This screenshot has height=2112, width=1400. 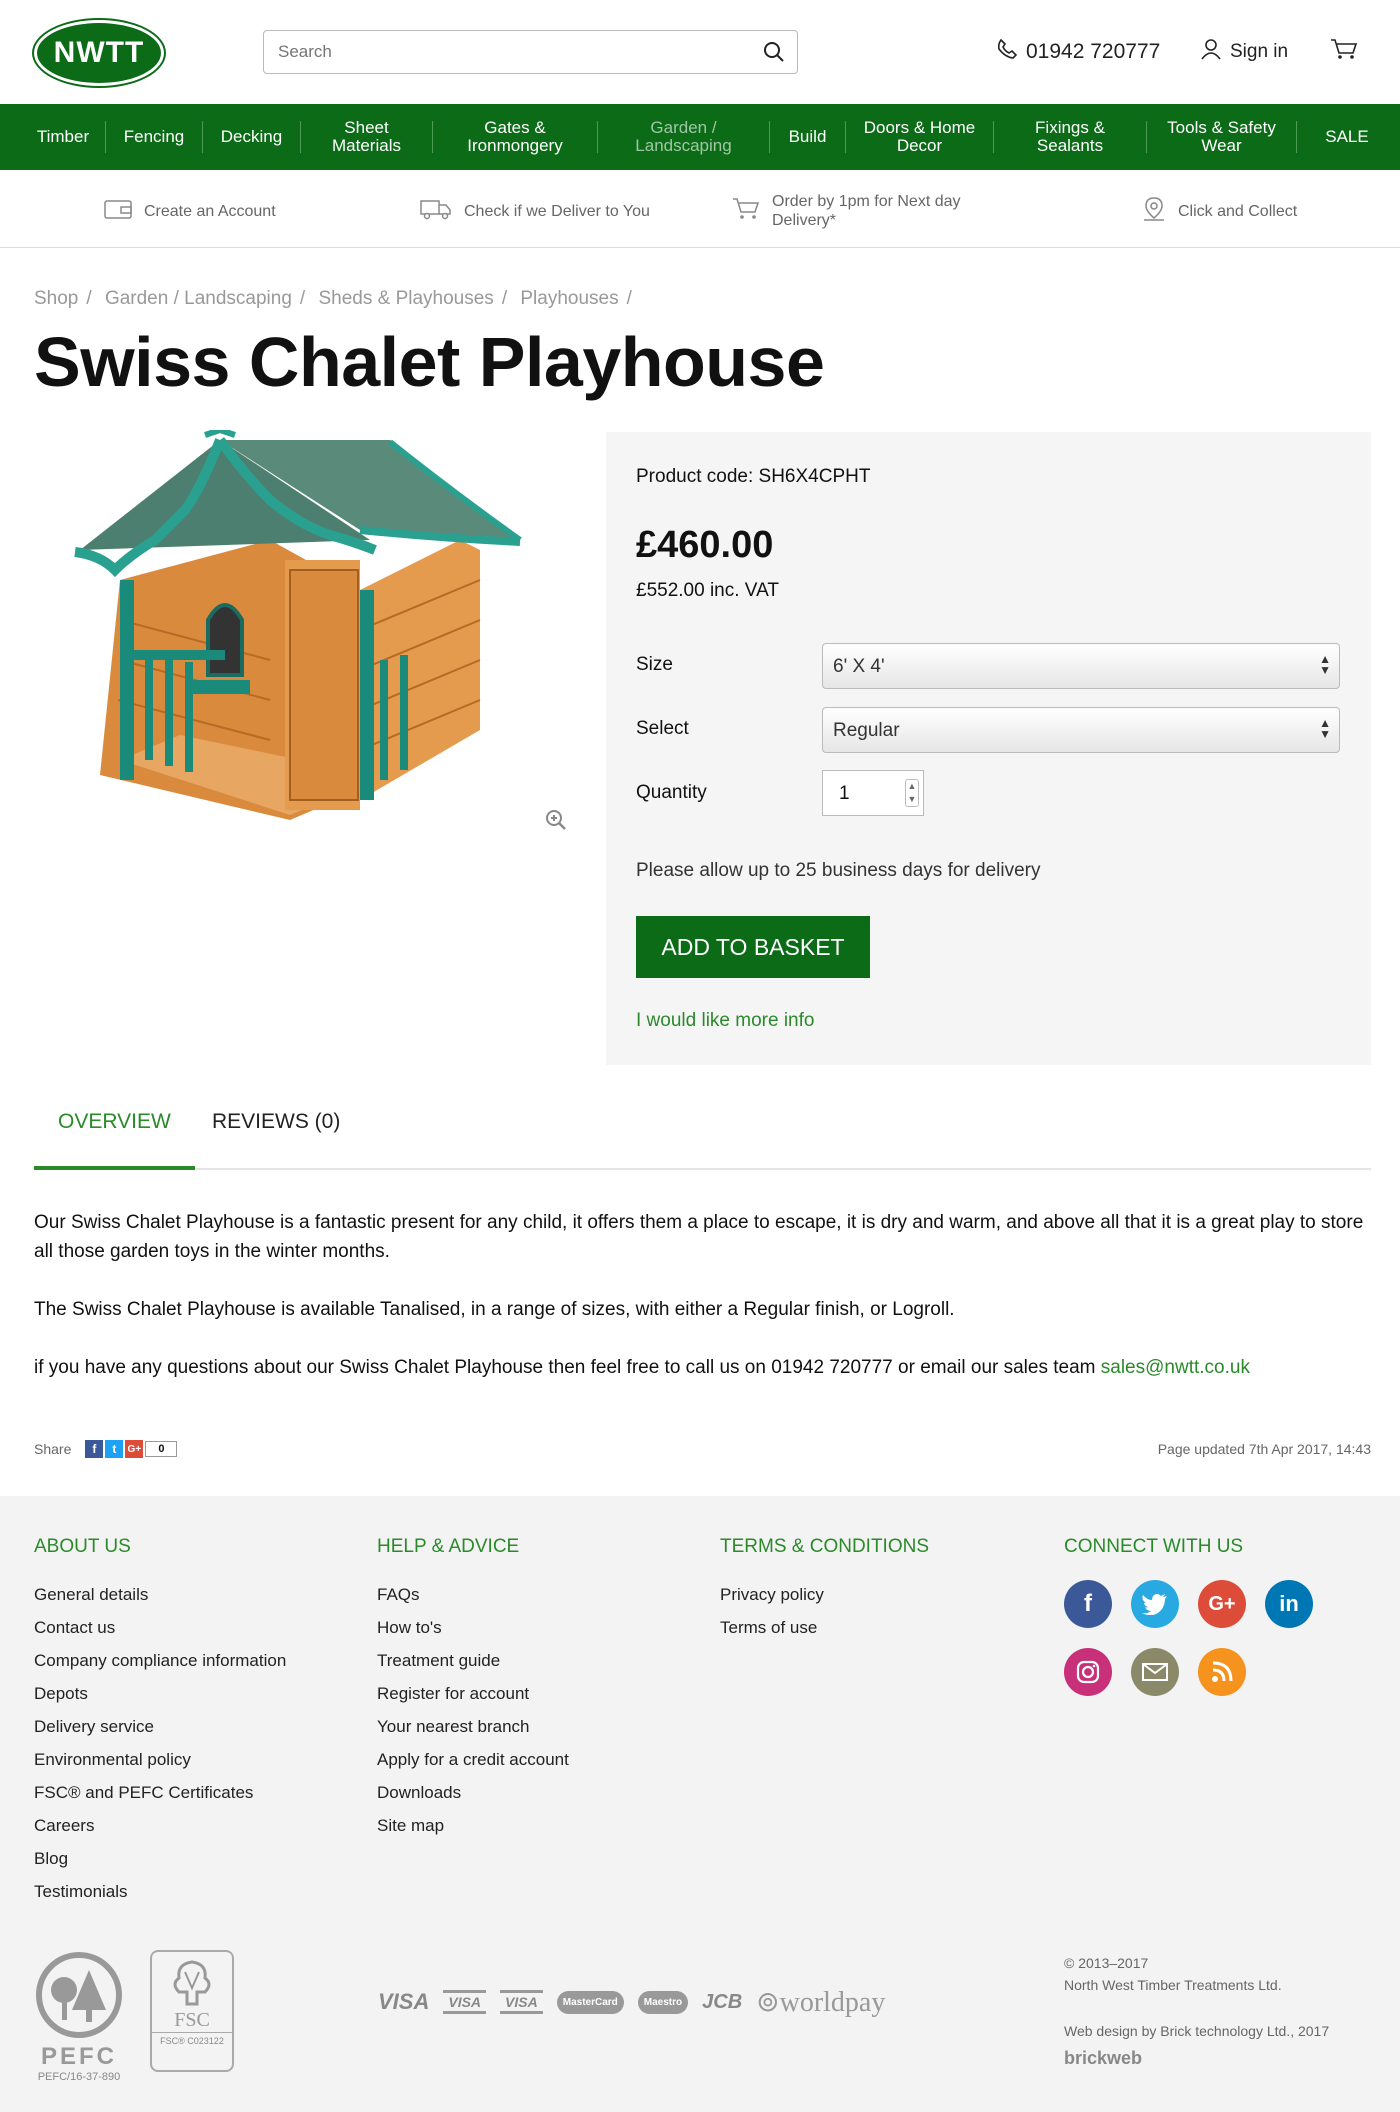 What do you see at coordinates (160, 1693) in the screenshot?
I see `footer-link: Depots` at bounding box center [160, 1693].